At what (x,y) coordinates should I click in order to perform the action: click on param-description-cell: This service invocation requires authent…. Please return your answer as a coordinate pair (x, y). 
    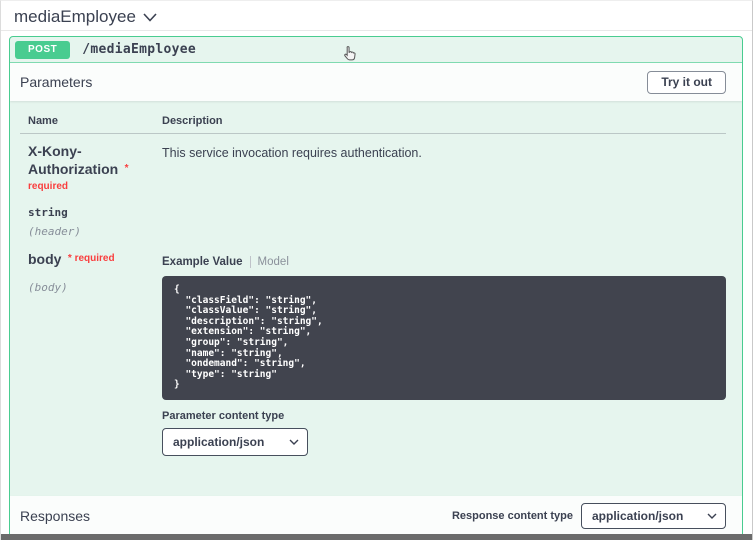
    Looking at the image, I should click on (444, 190).